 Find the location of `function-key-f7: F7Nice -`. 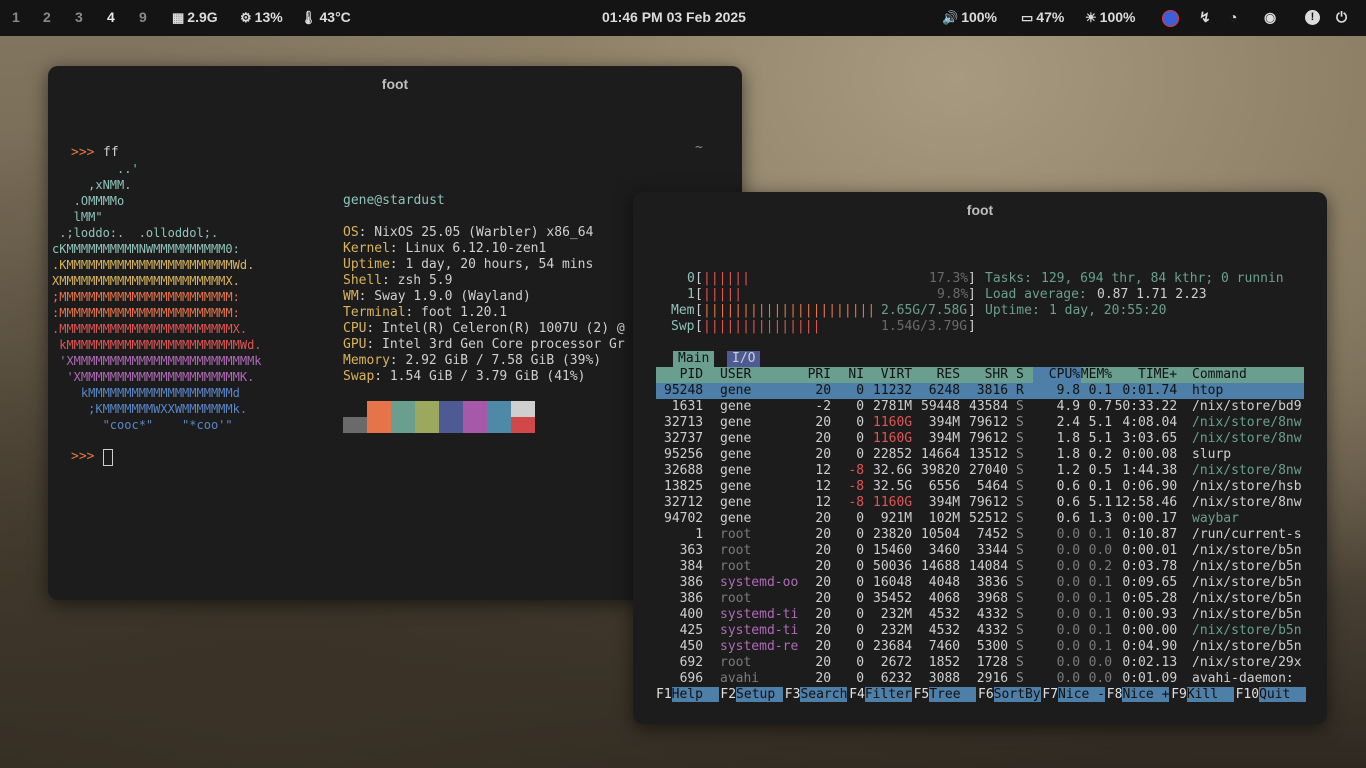

function-key-f7: F7Nice - is located at coordinates (1074, 695).